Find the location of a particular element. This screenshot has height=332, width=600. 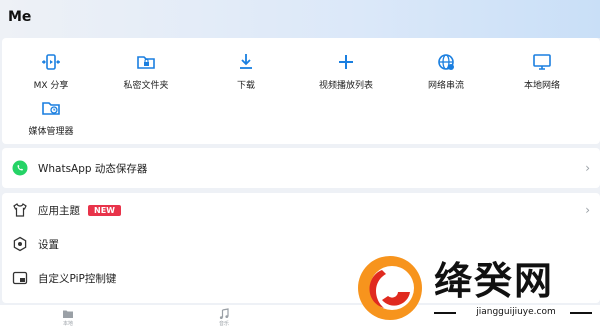

whatsapp-icon is located at coordinates (20, 168).